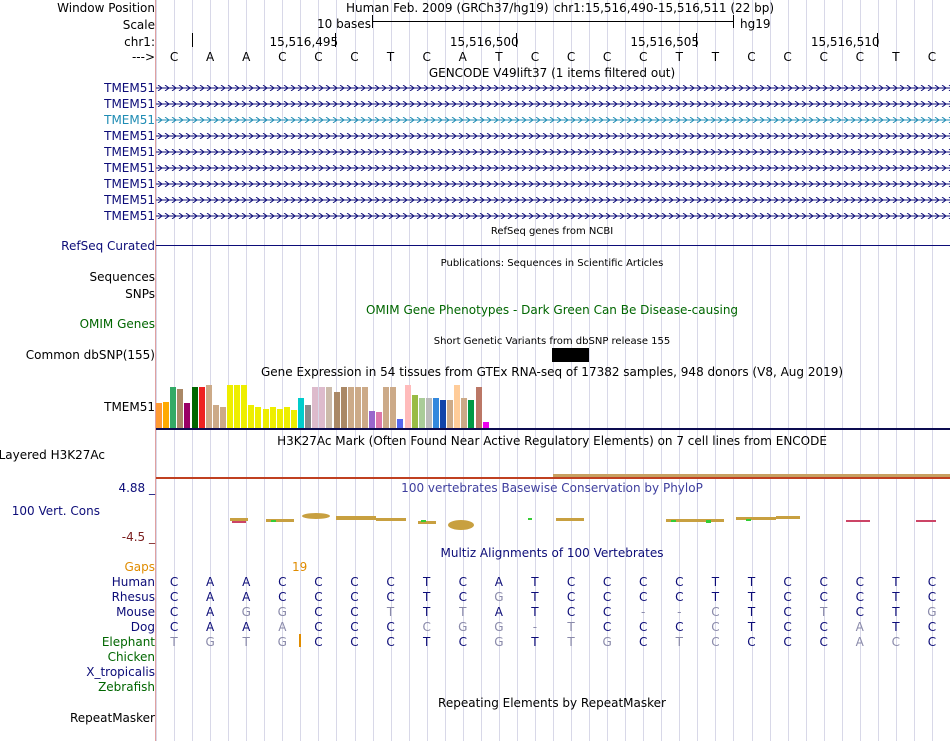  Describe the element at coordinates (135, 612) in the screenshot. I see `species-label: Mouse` at that location.